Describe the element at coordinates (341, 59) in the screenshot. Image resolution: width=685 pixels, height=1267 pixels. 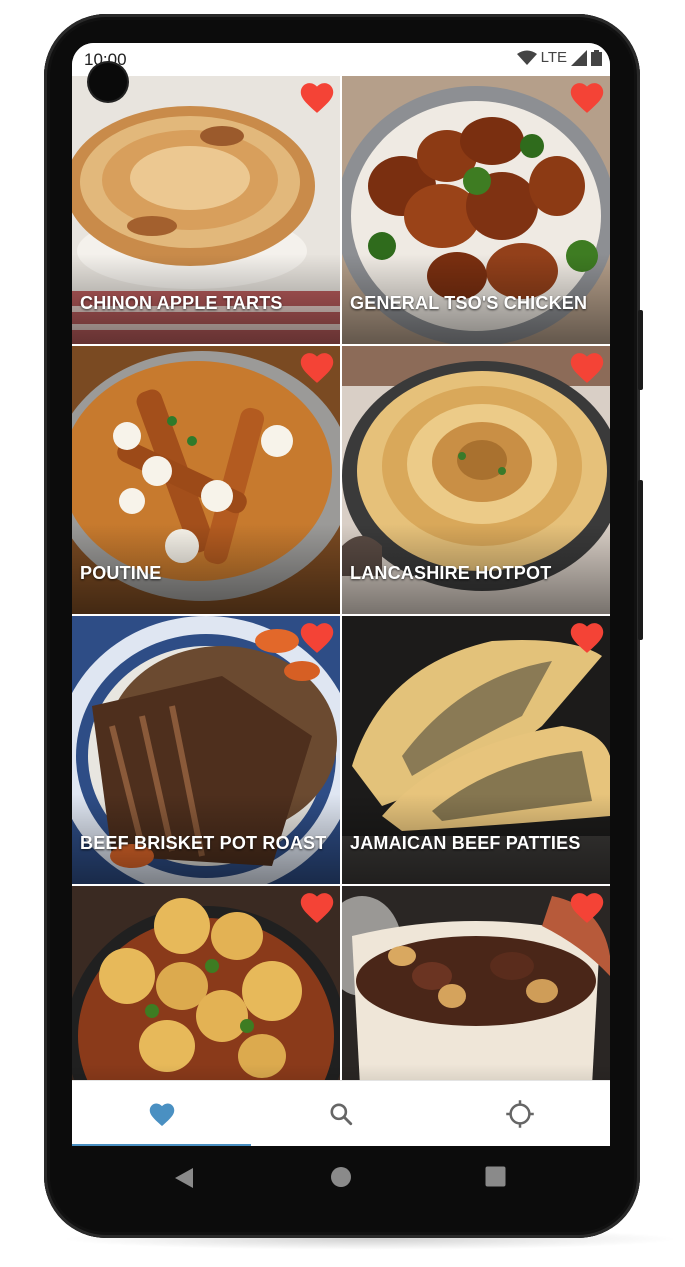
I see `status-bar: 10:00 LTE` at that location.